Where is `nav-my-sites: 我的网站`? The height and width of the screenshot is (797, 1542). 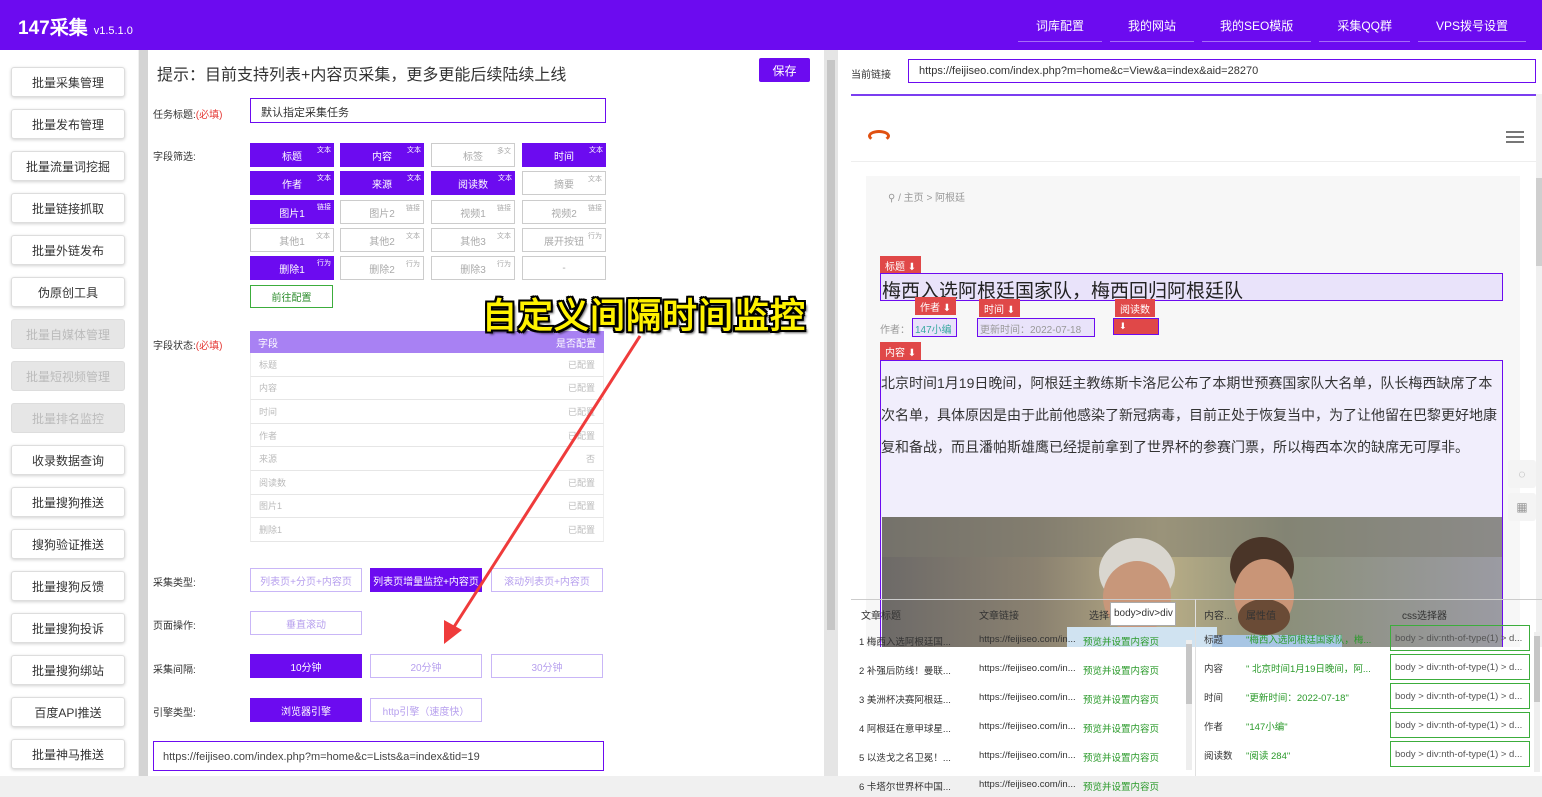 nav-my-sites: 我的网站 is located at coordinates (1151, 26).